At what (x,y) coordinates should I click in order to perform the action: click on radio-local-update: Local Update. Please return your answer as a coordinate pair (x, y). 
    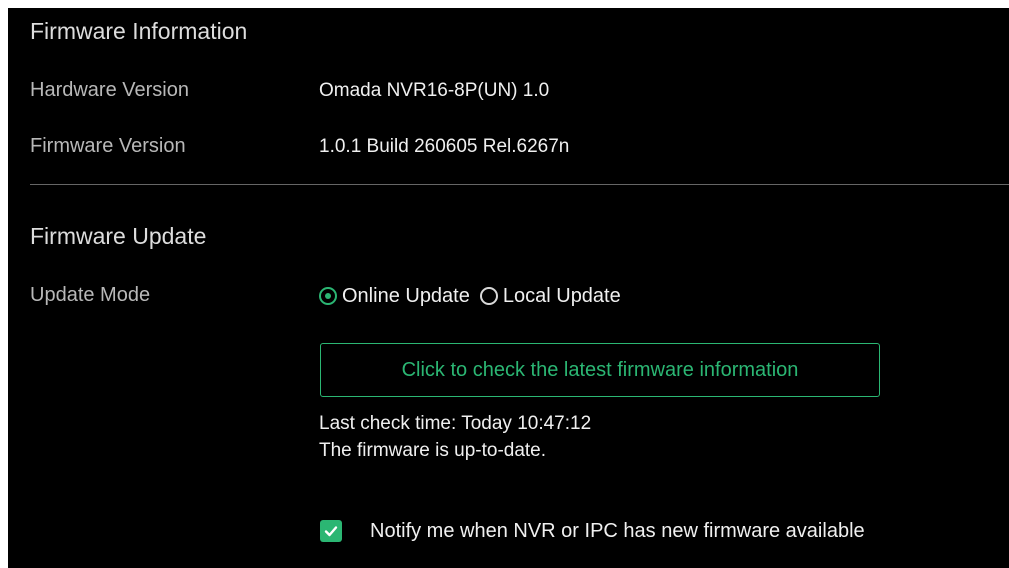
    Looking at the image, I should click on (550, 296).